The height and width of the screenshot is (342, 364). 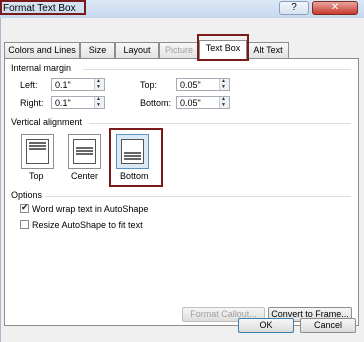 I want to click on align-top-label: Top, so click(x=36, y=176).